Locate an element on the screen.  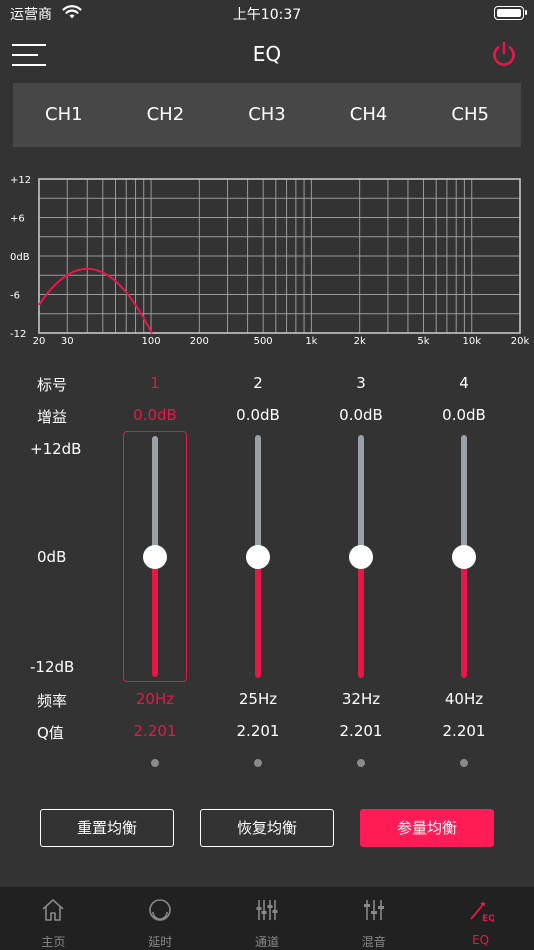
clock: 上午10:37 is located at coordinates (267, 15).